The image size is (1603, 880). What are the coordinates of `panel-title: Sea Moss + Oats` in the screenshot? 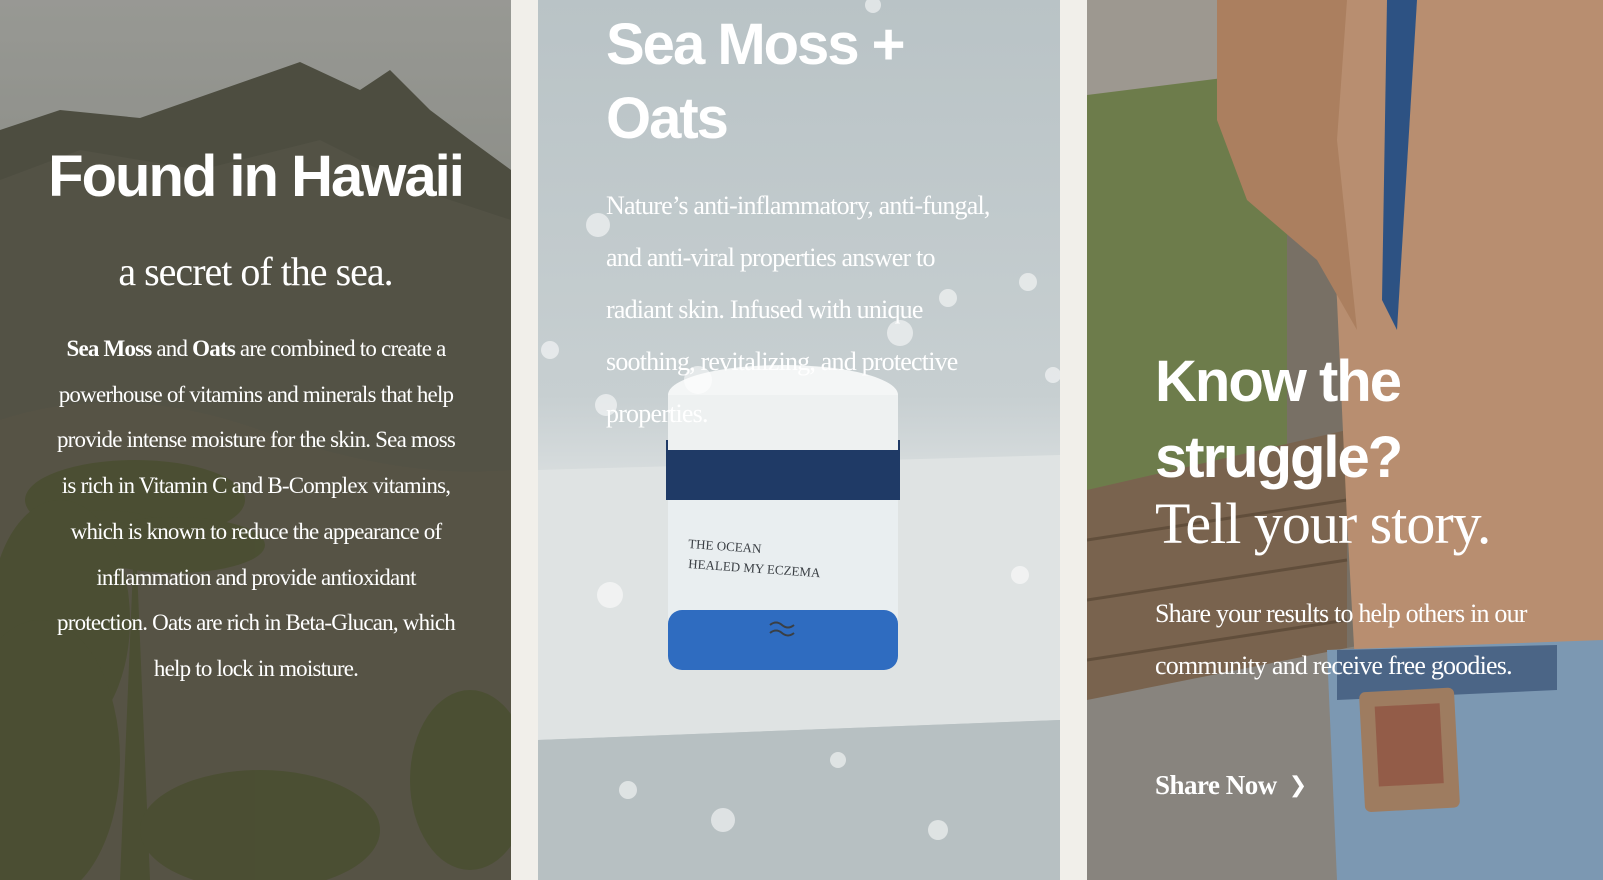 It's located at (756, 81).